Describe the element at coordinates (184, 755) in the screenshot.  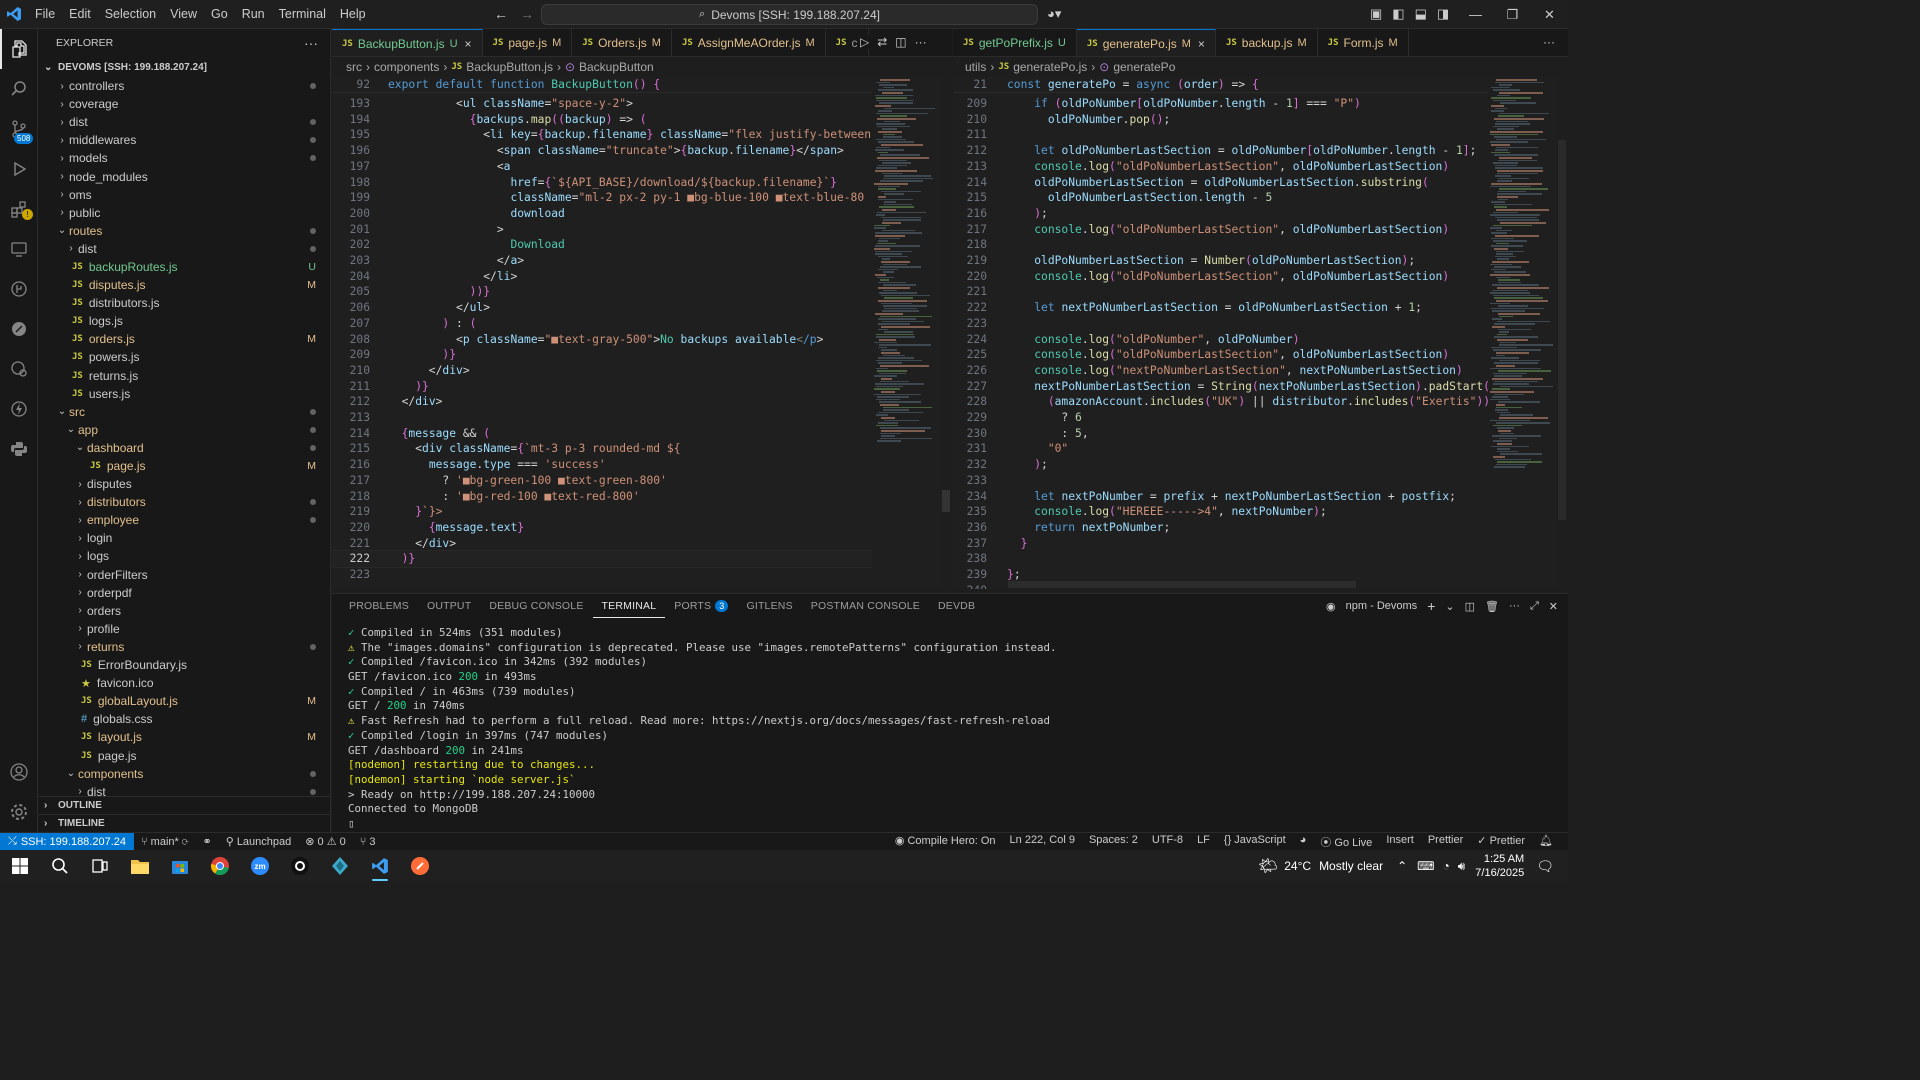
I see `file-item: JS page.js` at that location.